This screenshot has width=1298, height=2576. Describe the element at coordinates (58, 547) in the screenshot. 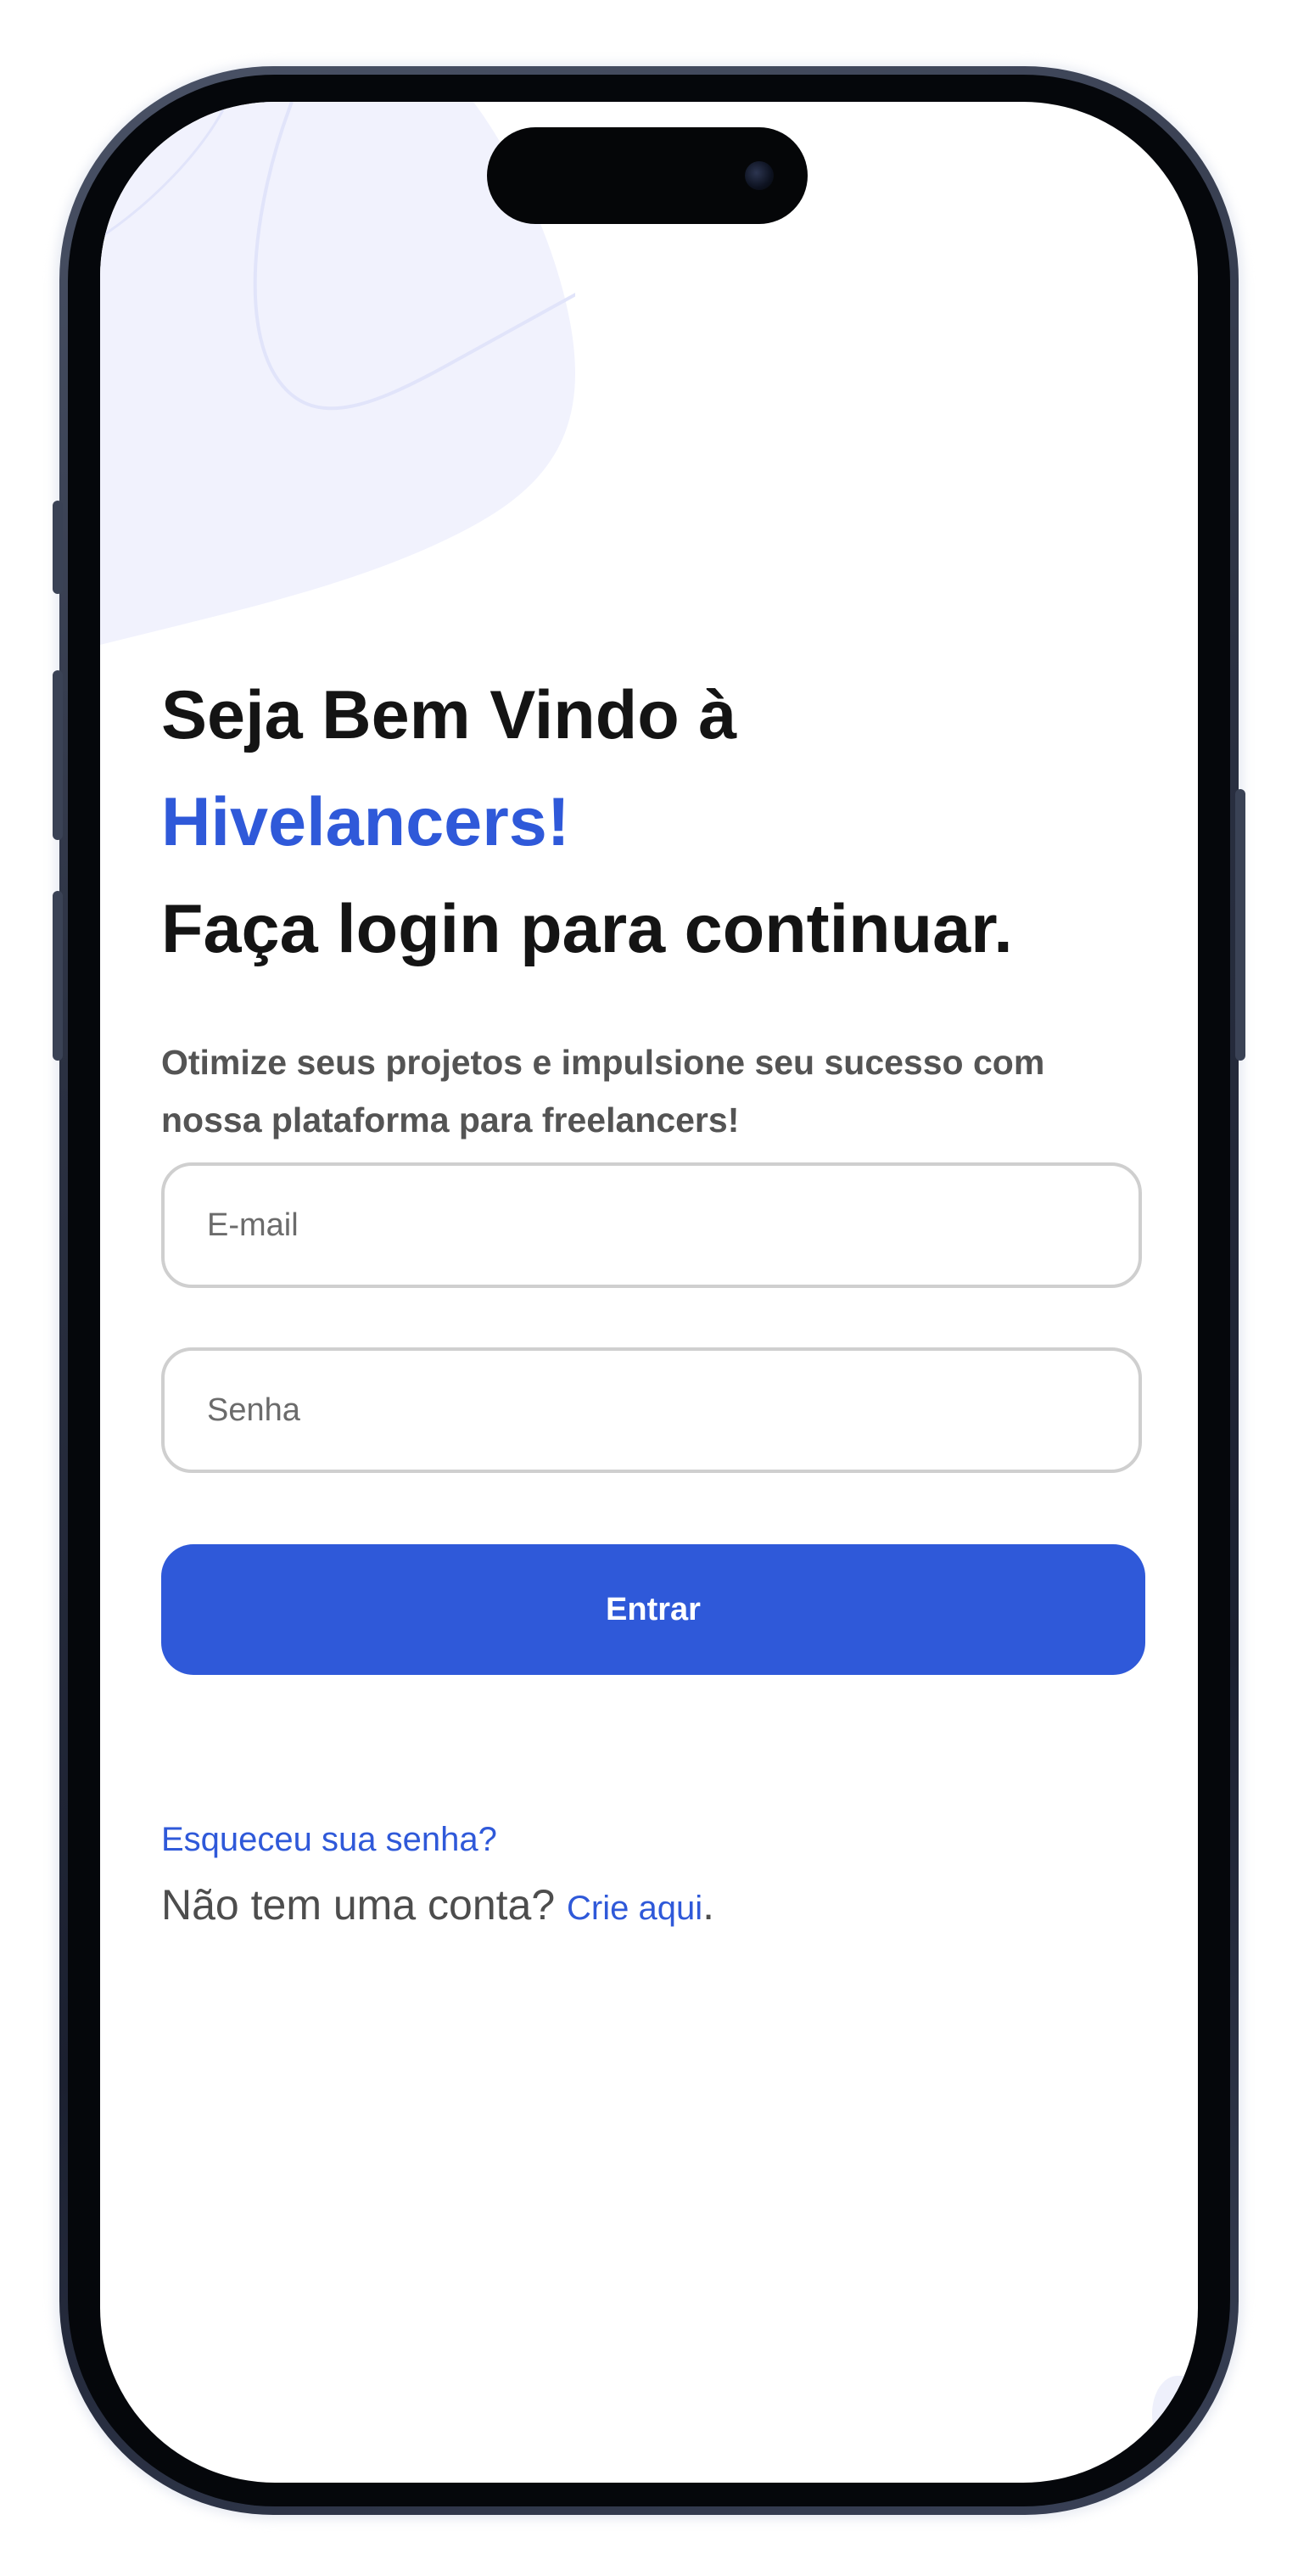

I see `action-button` at that location.